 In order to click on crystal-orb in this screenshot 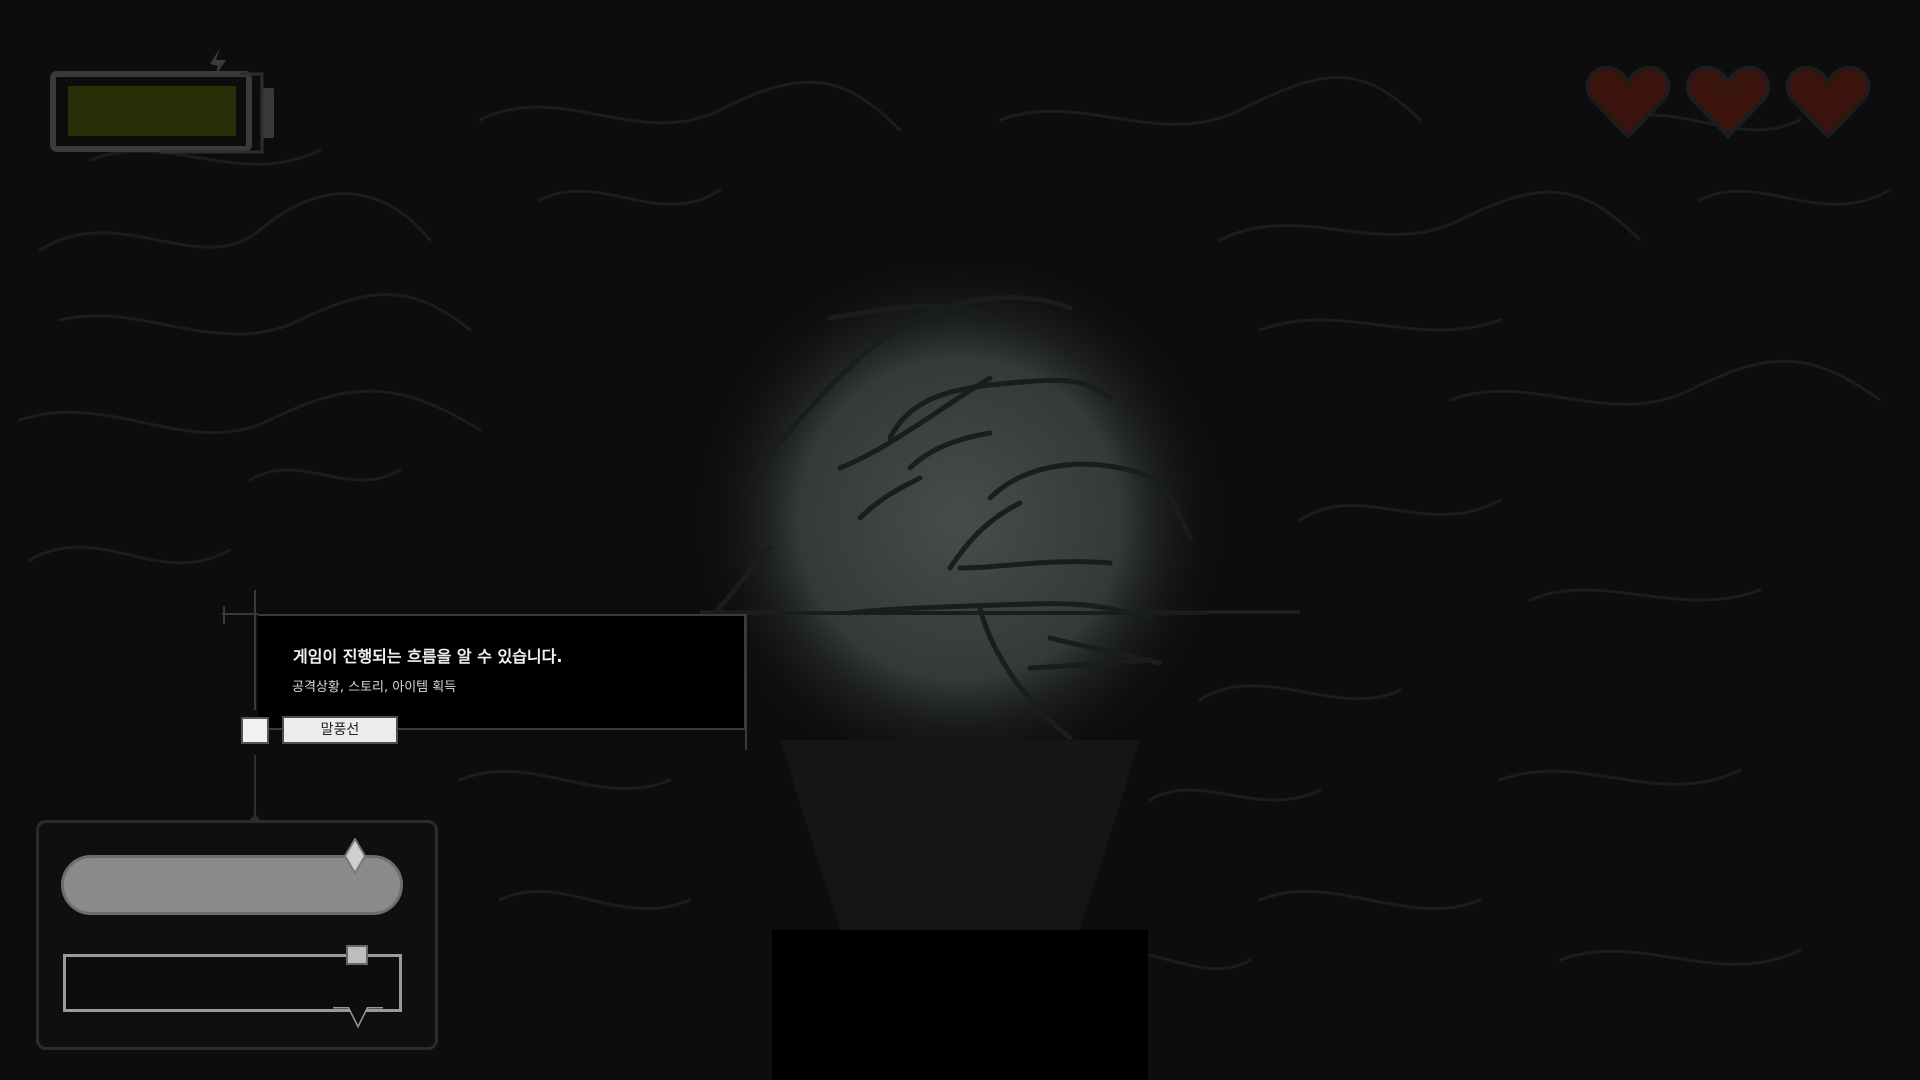, I will do `click(960, 533)`.